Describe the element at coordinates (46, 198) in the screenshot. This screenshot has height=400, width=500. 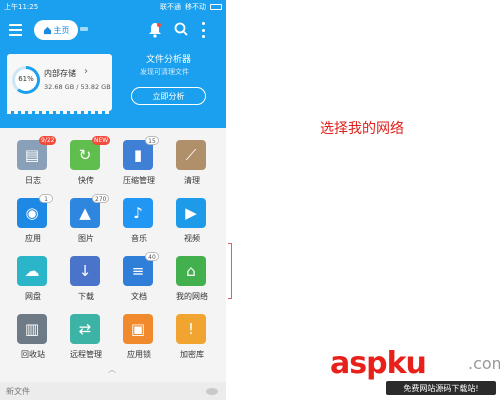
I see `count-badge: 1` at that location.